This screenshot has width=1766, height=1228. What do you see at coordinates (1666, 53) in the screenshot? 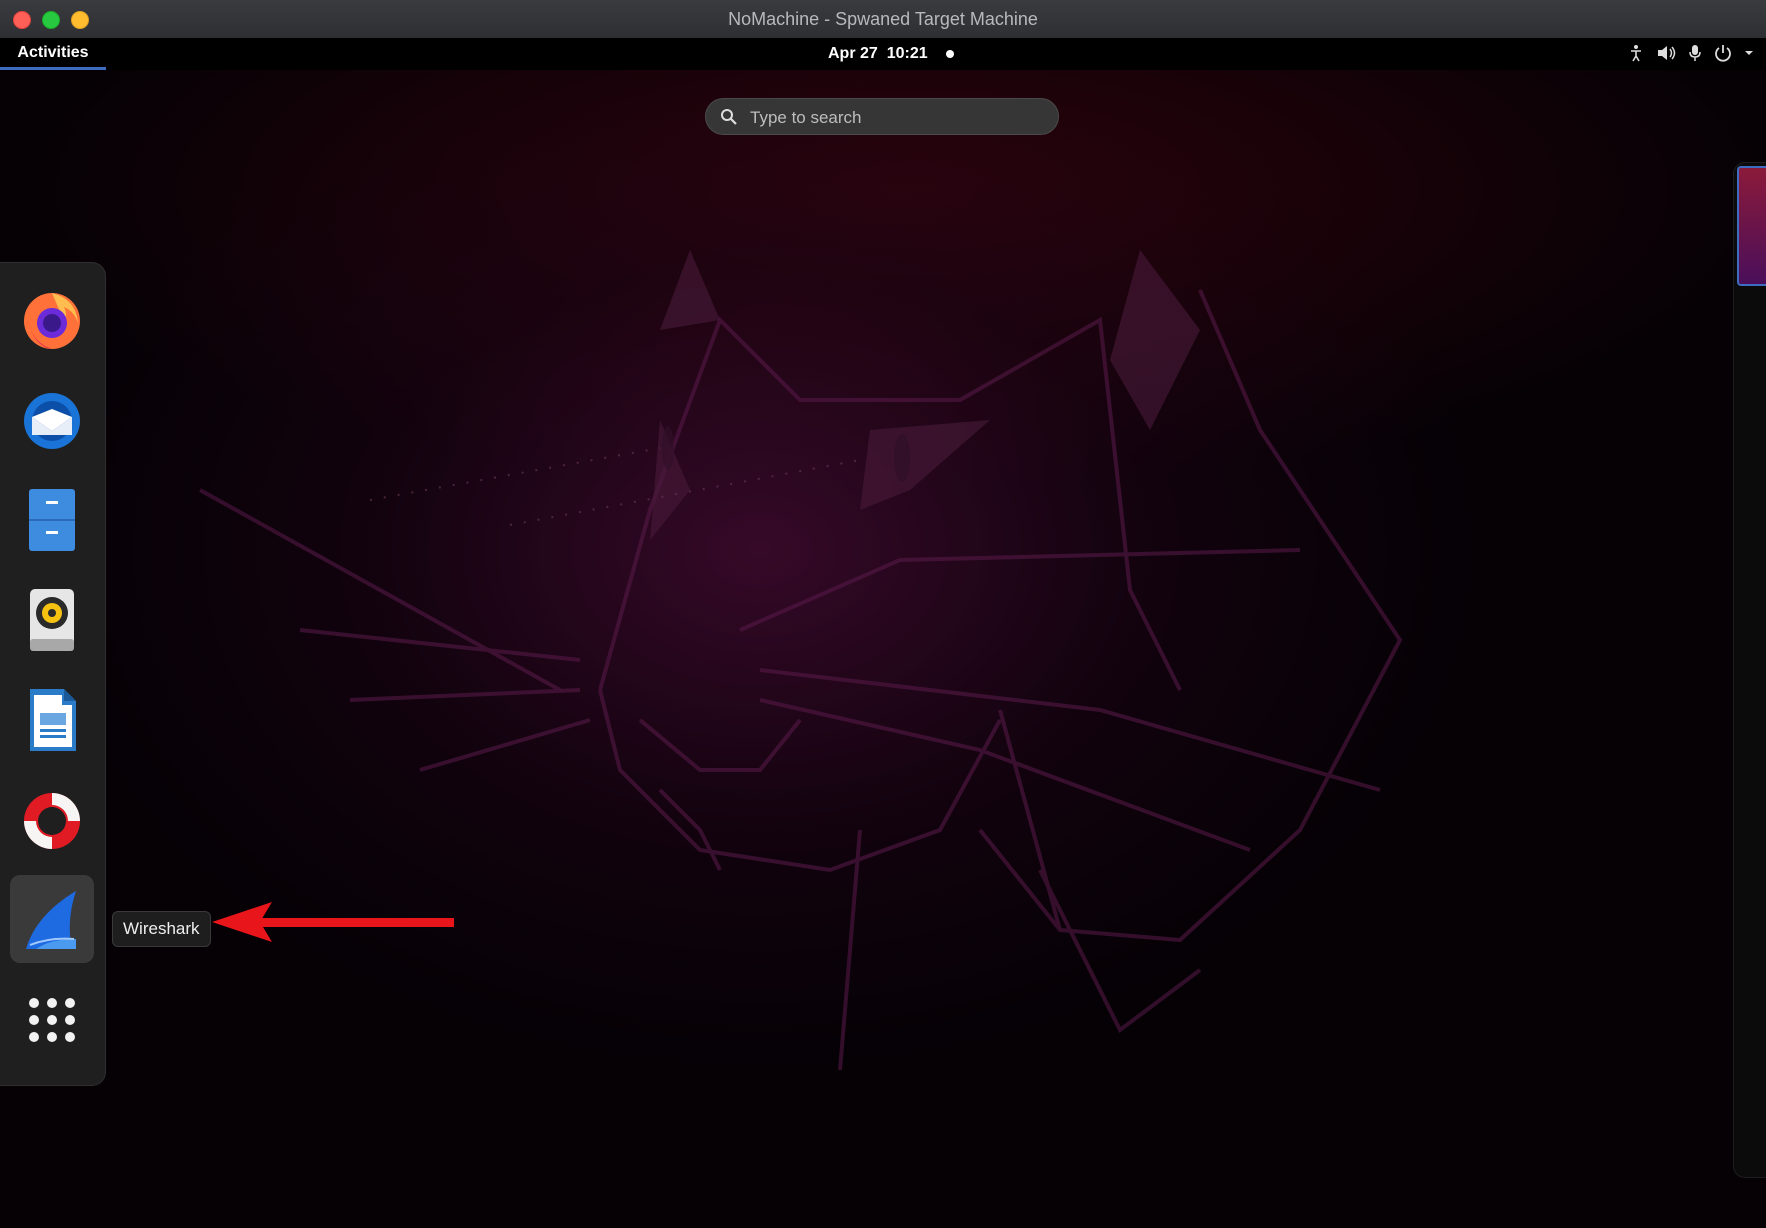
I see `volume-icon` at bounding box center [1666, 53].